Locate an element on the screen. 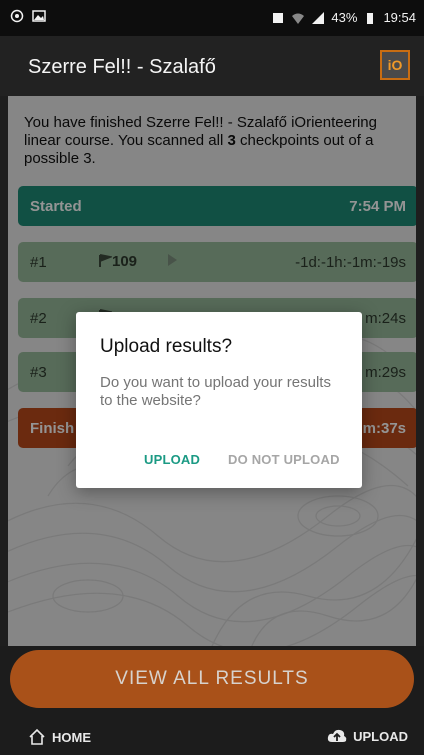 The height and width of the screenshot is (755, 424). dialog-title: Upload results? is located at coordinates (166, 346).